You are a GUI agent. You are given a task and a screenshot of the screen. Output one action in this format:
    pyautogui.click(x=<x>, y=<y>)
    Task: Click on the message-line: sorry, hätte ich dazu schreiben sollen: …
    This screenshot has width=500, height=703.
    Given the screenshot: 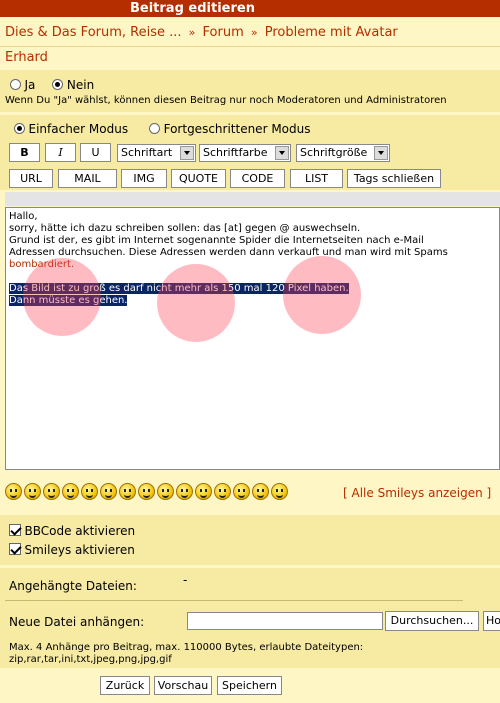 What is the action you would take?
    pyautogui.click(x=185, y=228)
    